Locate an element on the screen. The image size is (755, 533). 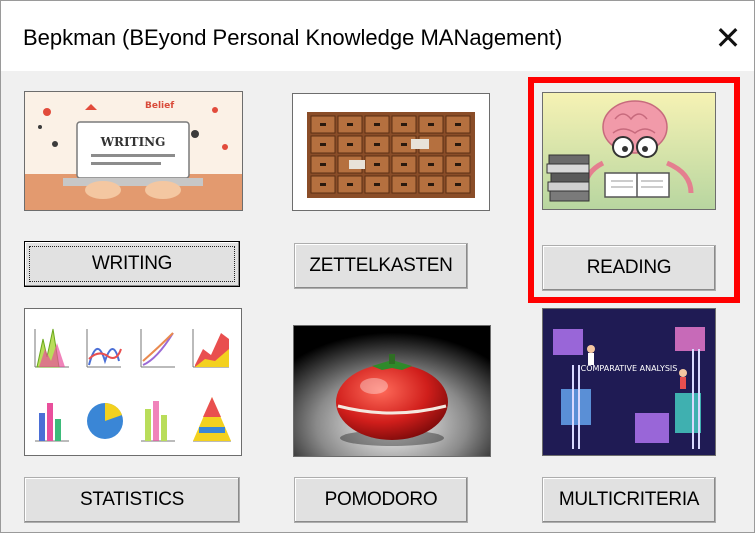
zettelkasten-button: ZETTELKASTEN is located at coordinates (381, 266).